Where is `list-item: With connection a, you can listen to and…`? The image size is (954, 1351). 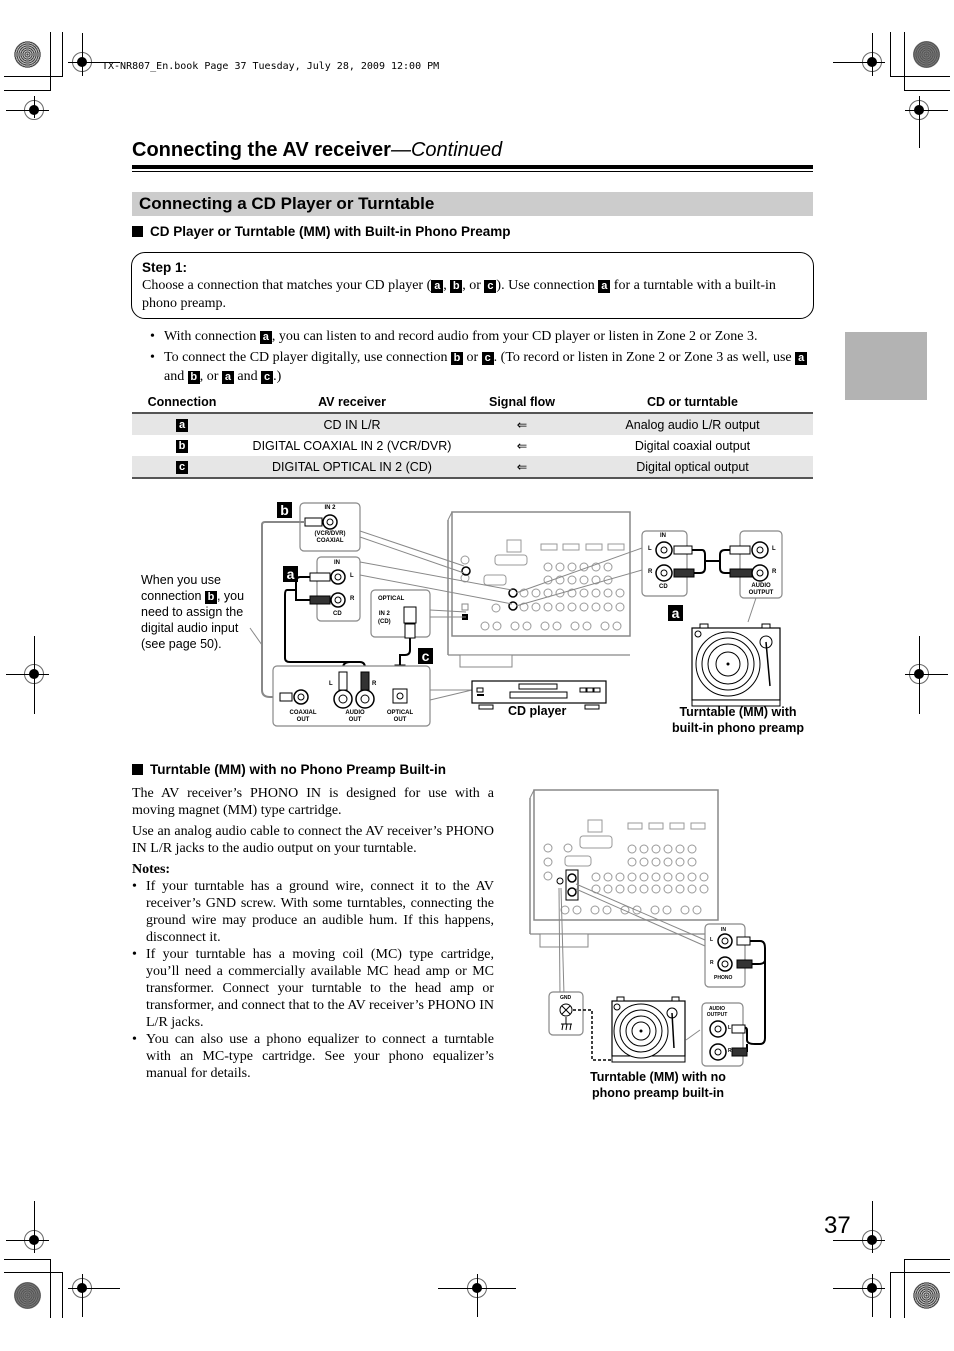
list-item: With connection a, you can listen to and… is located at coordinates (480, 336).